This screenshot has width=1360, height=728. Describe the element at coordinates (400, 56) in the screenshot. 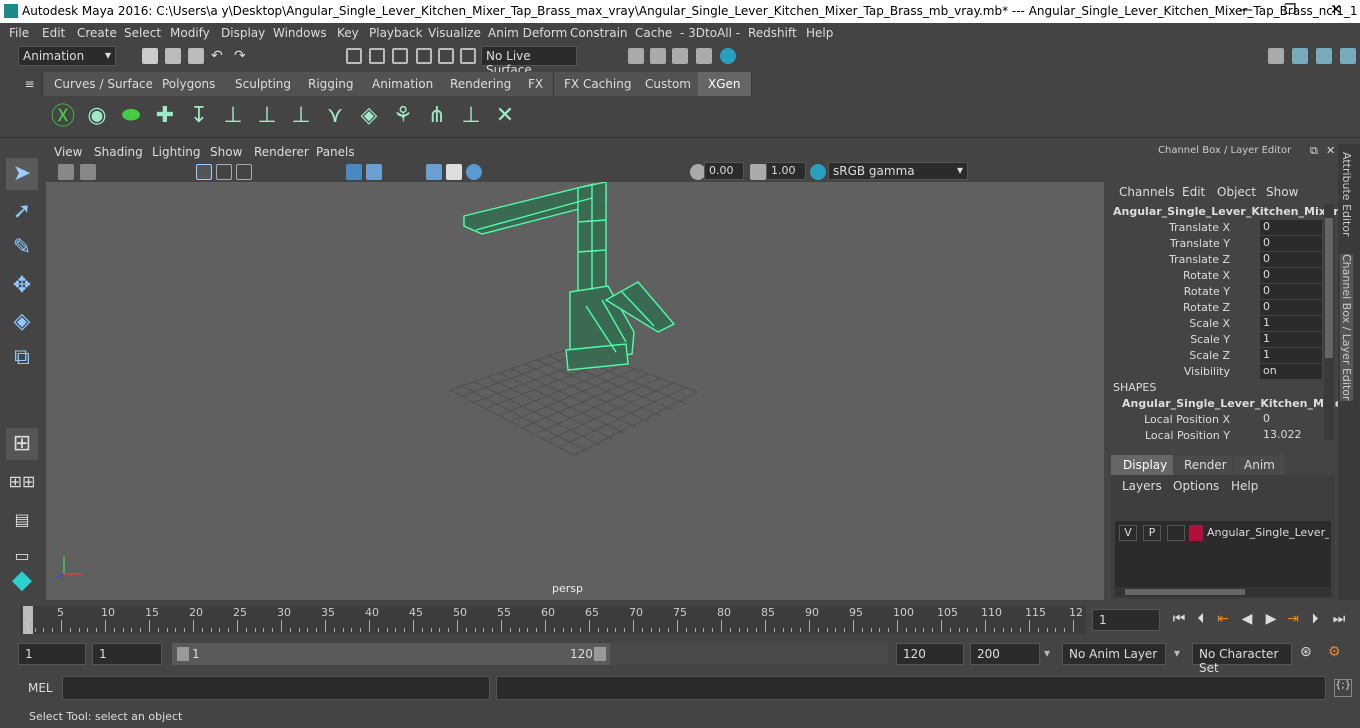

I see `select-by-component-icon` at that location.